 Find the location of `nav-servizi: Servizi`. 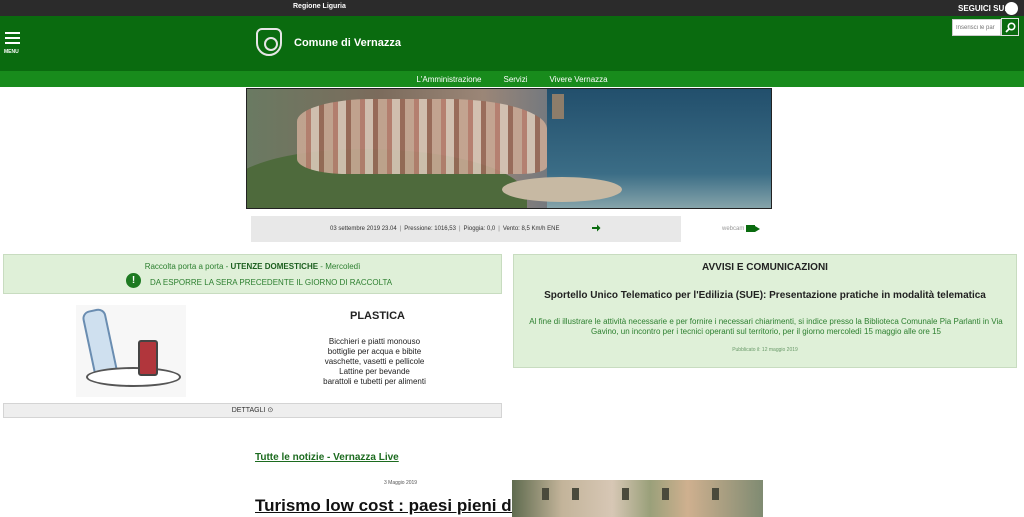

nav-servizi: Servizi is located at coordinates (515, 79).